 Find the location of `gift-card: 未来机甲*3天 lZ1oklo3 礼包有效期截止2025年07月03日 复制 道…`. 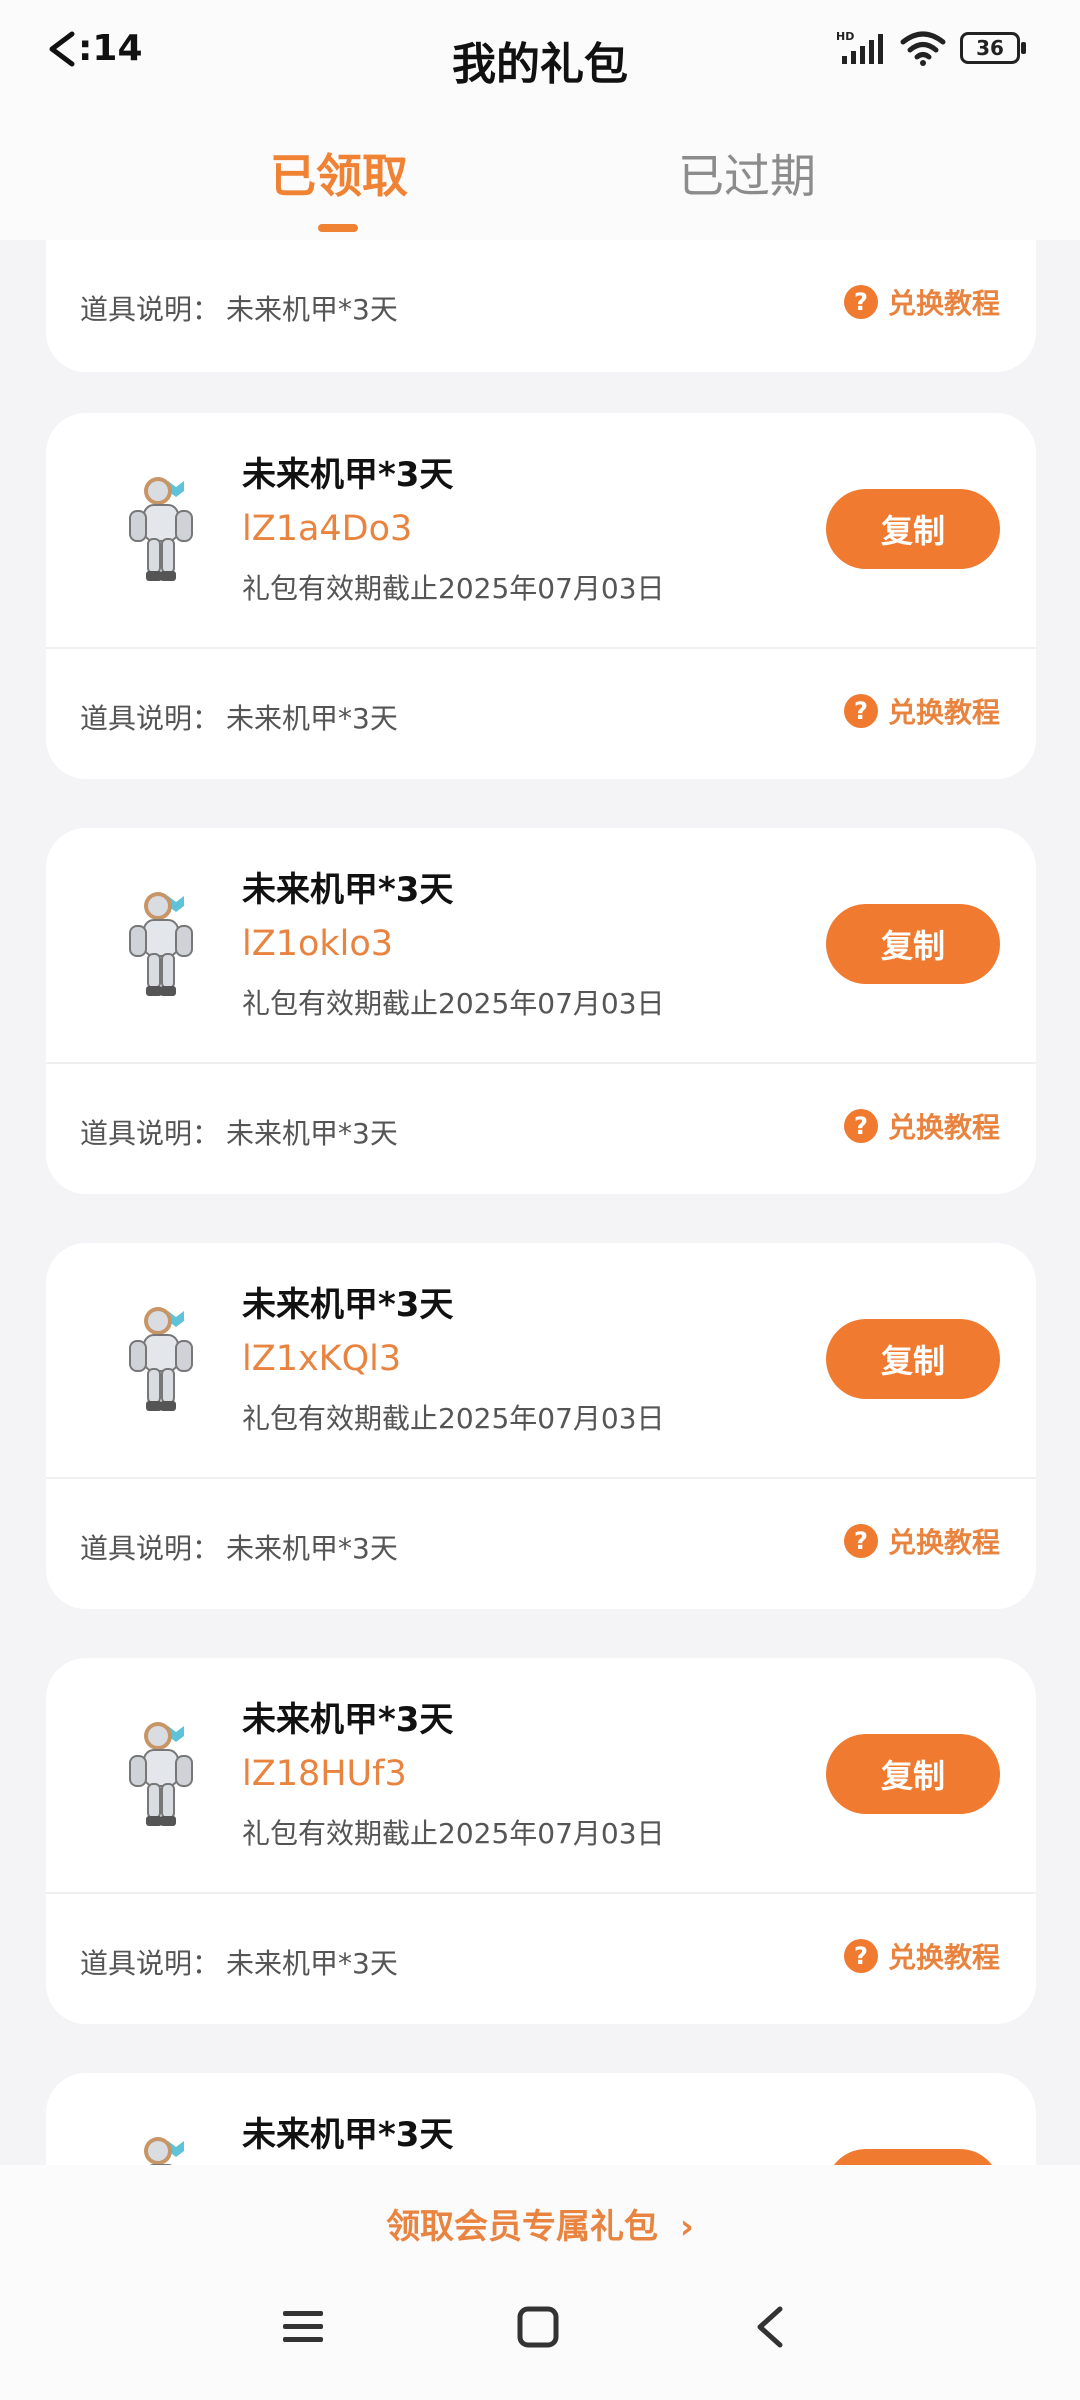

gift-card: 未来机甲*3天 lZ1oklo3 礼包有效期截止2025年07月03日 复制 道… is located at coordinates (541, 1011).